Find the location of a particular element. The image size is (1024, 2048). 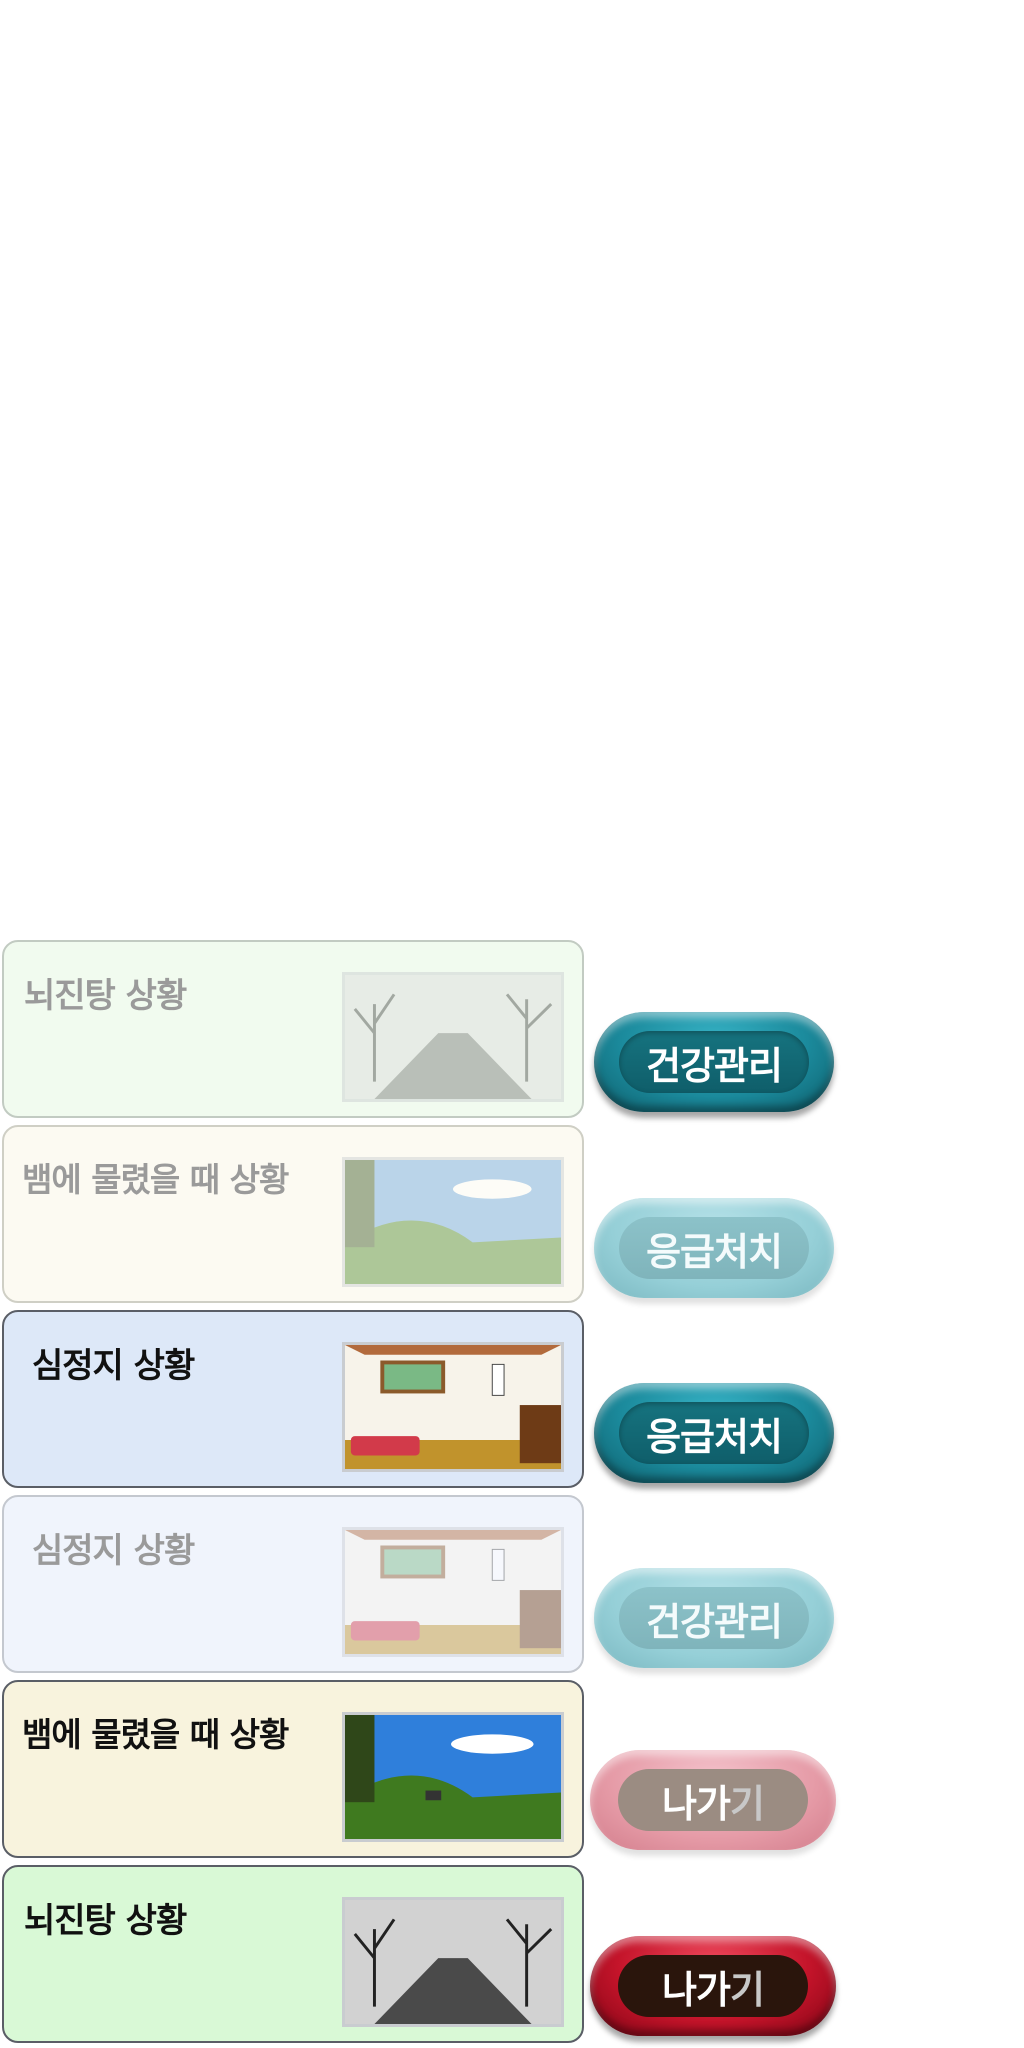

exit-button-faded: 나가 기 is located at coordinates (713, 1800).